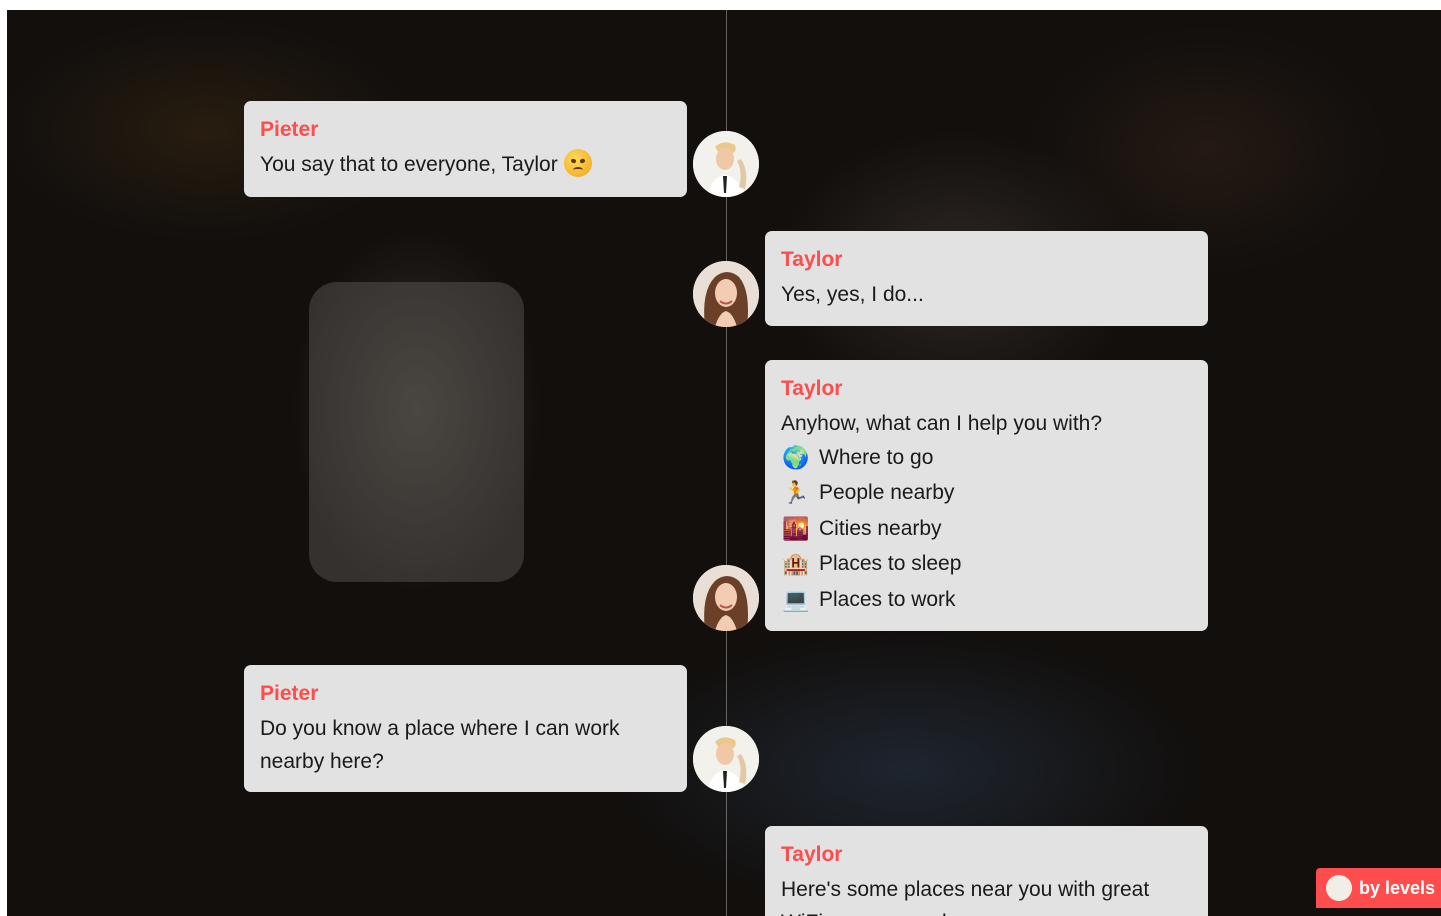 The image size is (1441, 916). I want to click on option-people-nearby: 🏃 People nearby, so click(986, 494).